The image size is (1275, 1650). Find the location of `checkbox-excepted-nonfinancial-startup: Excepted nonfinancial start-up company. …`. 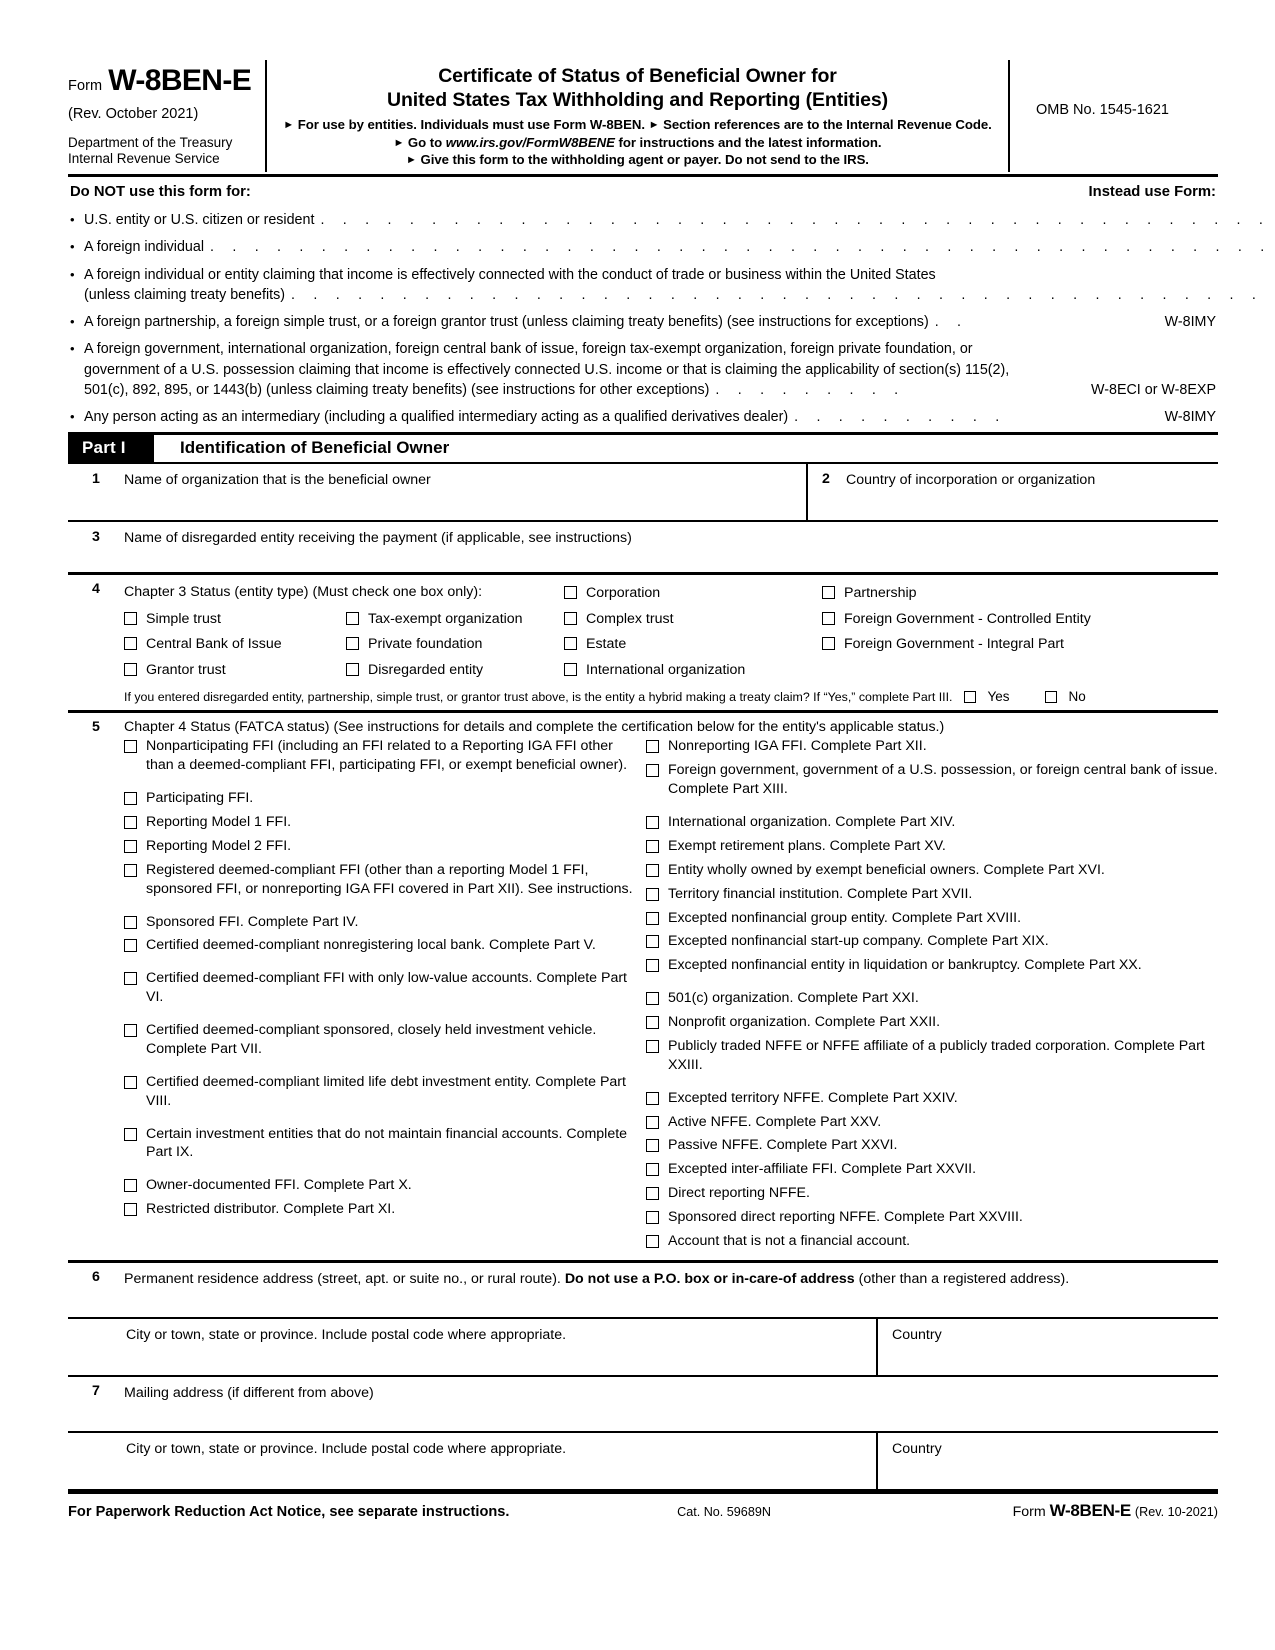

checkbox-excepted-nonfinancial-startup: Excepted nonfinancial start-up company. … is located at coordinates (932, 941).